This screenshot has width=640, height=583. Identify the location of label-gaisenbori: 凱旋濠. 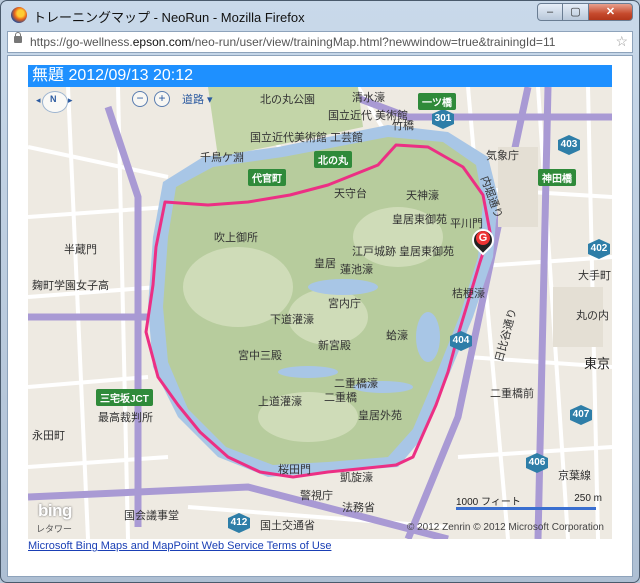
(356, 478).